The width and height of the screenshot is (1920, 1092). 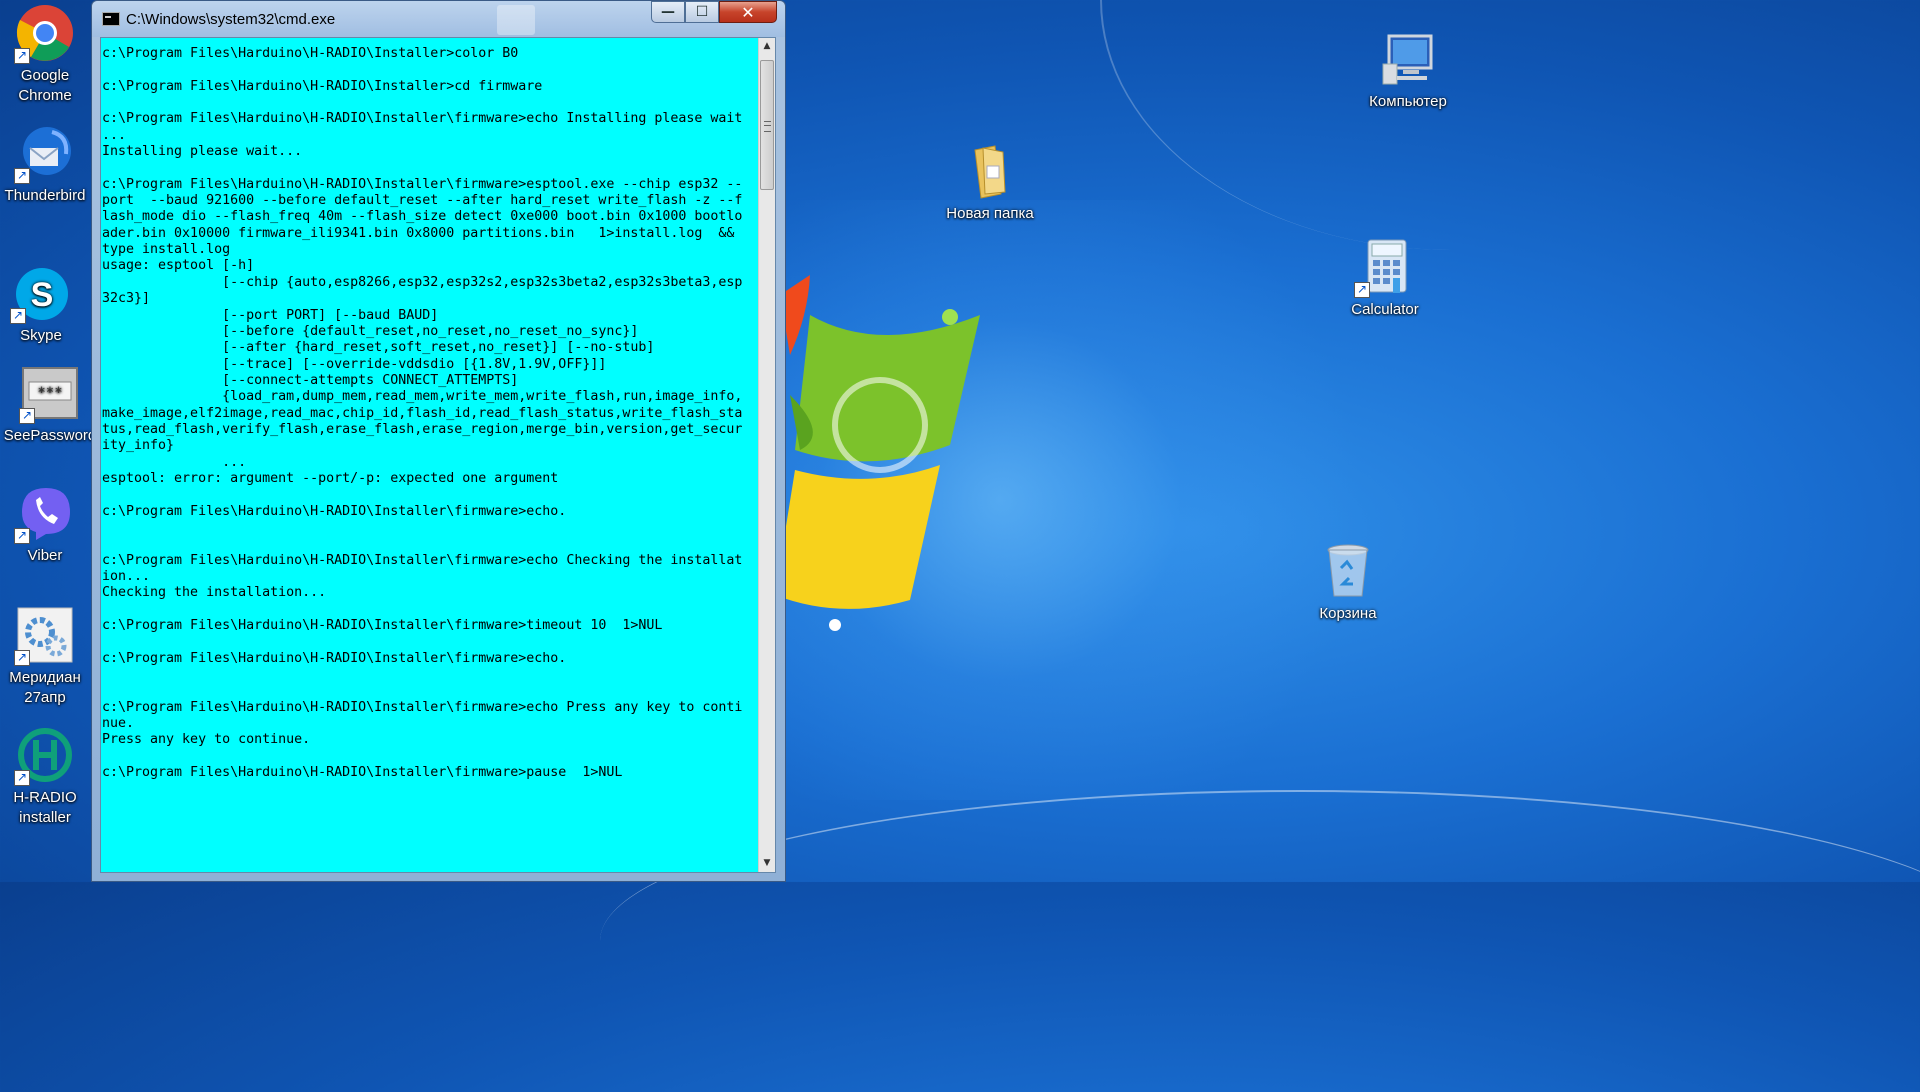 I want to click on desktop-icon-recycle-bin: Корзина, so click(x=1348, y=583).